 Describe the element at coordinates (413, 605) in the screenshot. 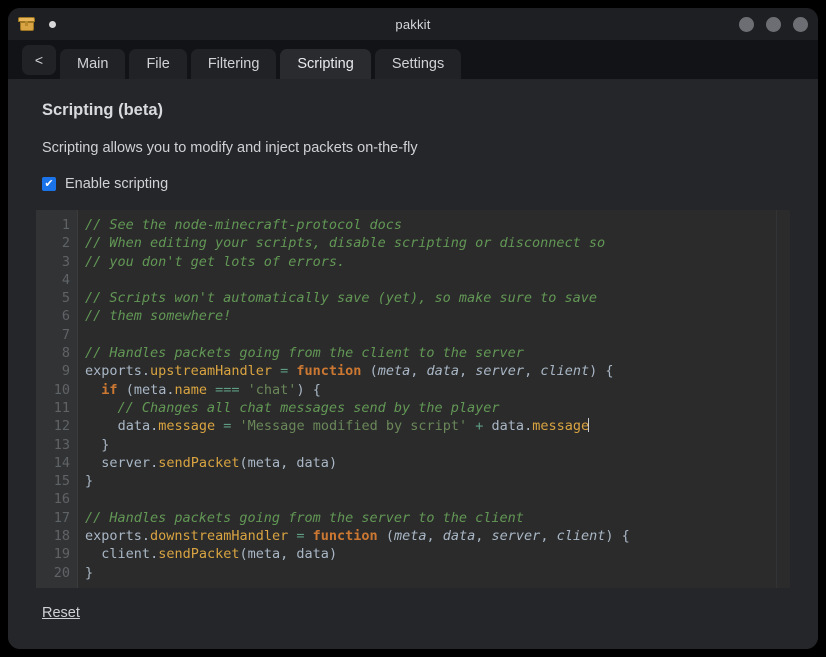

I see `editor-footer: Reset` at that location.